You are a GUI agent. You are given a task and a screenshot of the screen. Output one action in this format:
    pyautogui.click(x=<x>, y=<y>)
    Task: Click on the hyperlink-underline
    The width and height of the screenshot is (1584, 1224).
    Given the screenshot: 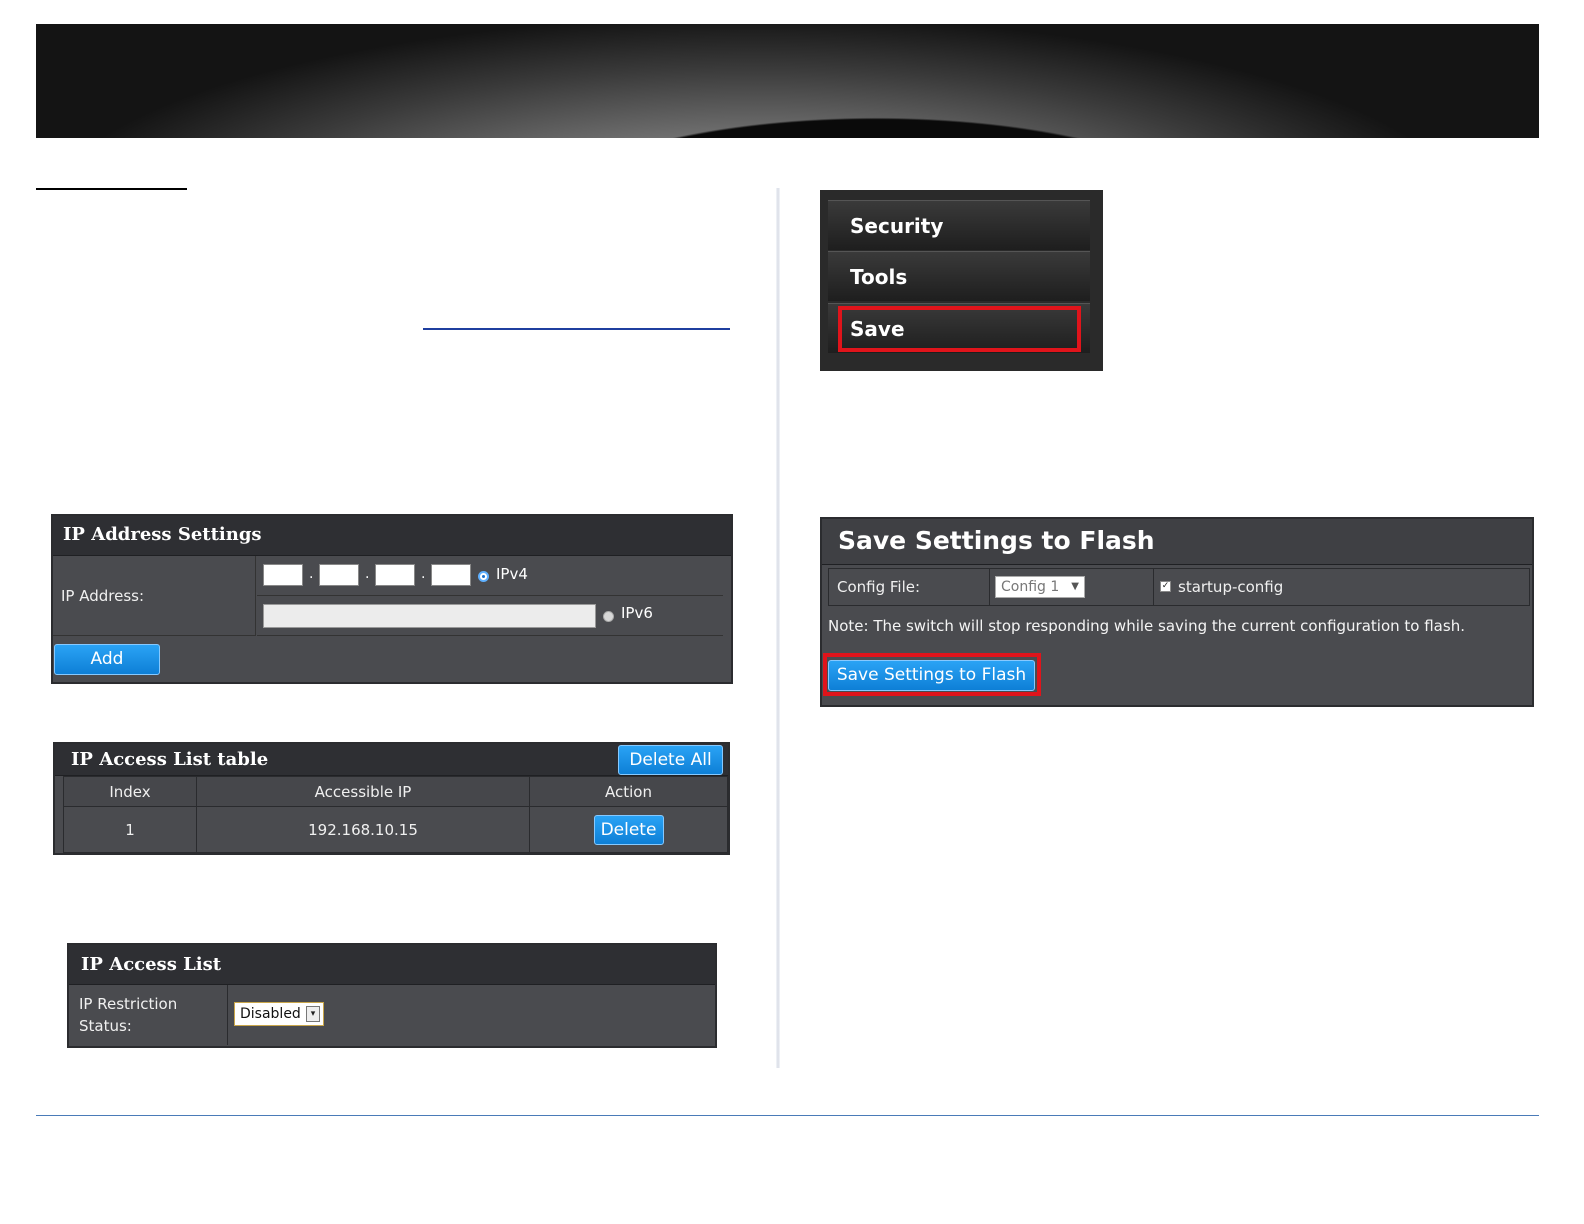 What is the action you would take?
    pyautogui.click(x=576, y=329)
    